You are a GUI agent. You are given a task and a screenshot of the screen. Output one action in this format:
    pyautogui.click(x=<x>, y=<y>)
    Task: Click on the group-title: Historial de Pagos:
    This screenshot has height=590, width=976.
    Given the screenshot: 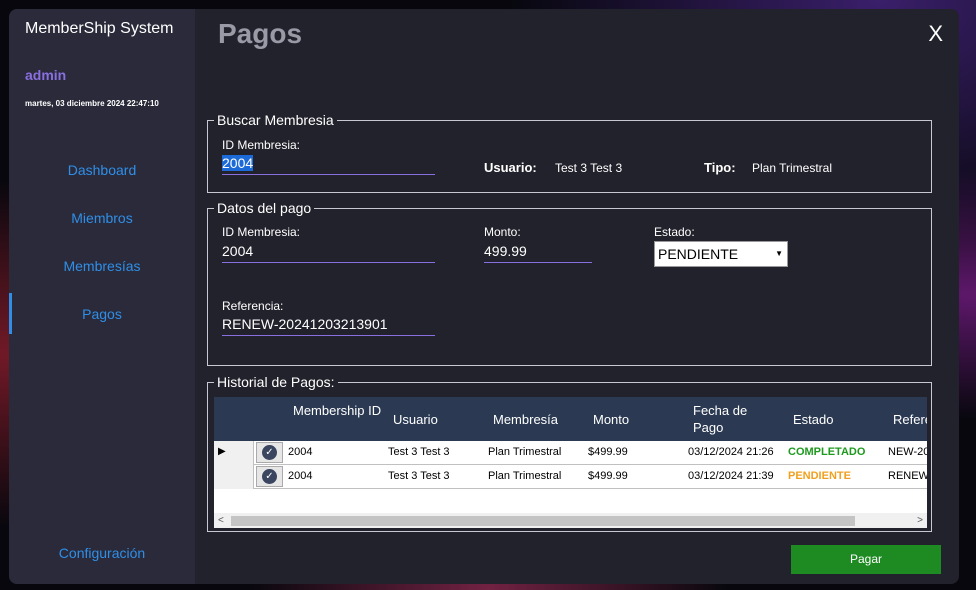 What is the action you would take?
    pyautogui.click(x=276, y=382)
    